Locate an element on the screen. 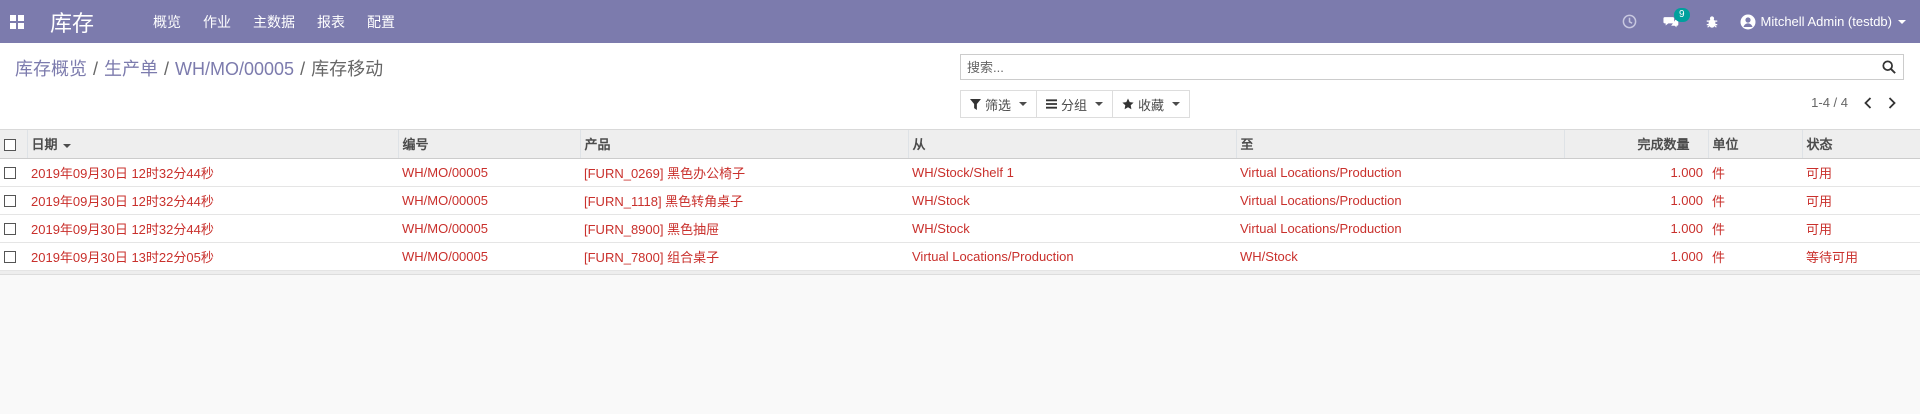  column-header-qty-done: 完成数量 is located at coordinates (1635, 144).